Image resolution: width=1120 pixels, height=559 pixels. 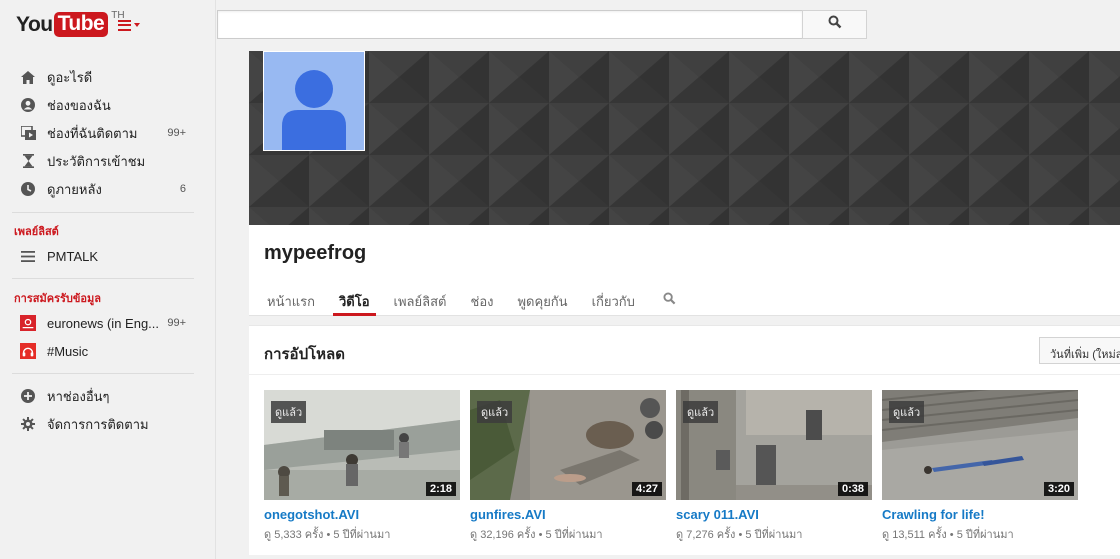 What do you see at coordinates (980, 514) in the screenshot?
I see `video-title: Crawling for life!` at bounding box center [980, 514].